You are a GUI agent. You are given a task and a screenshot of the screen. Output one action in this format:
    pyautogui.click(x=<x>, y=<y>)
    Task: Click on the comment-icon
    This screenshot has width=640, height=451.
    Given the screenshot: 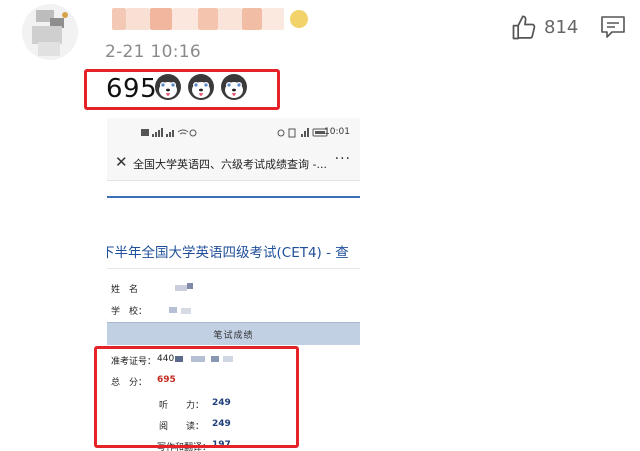 What is the action you would take?
    pyautogui.click(x=613, y=27)
    